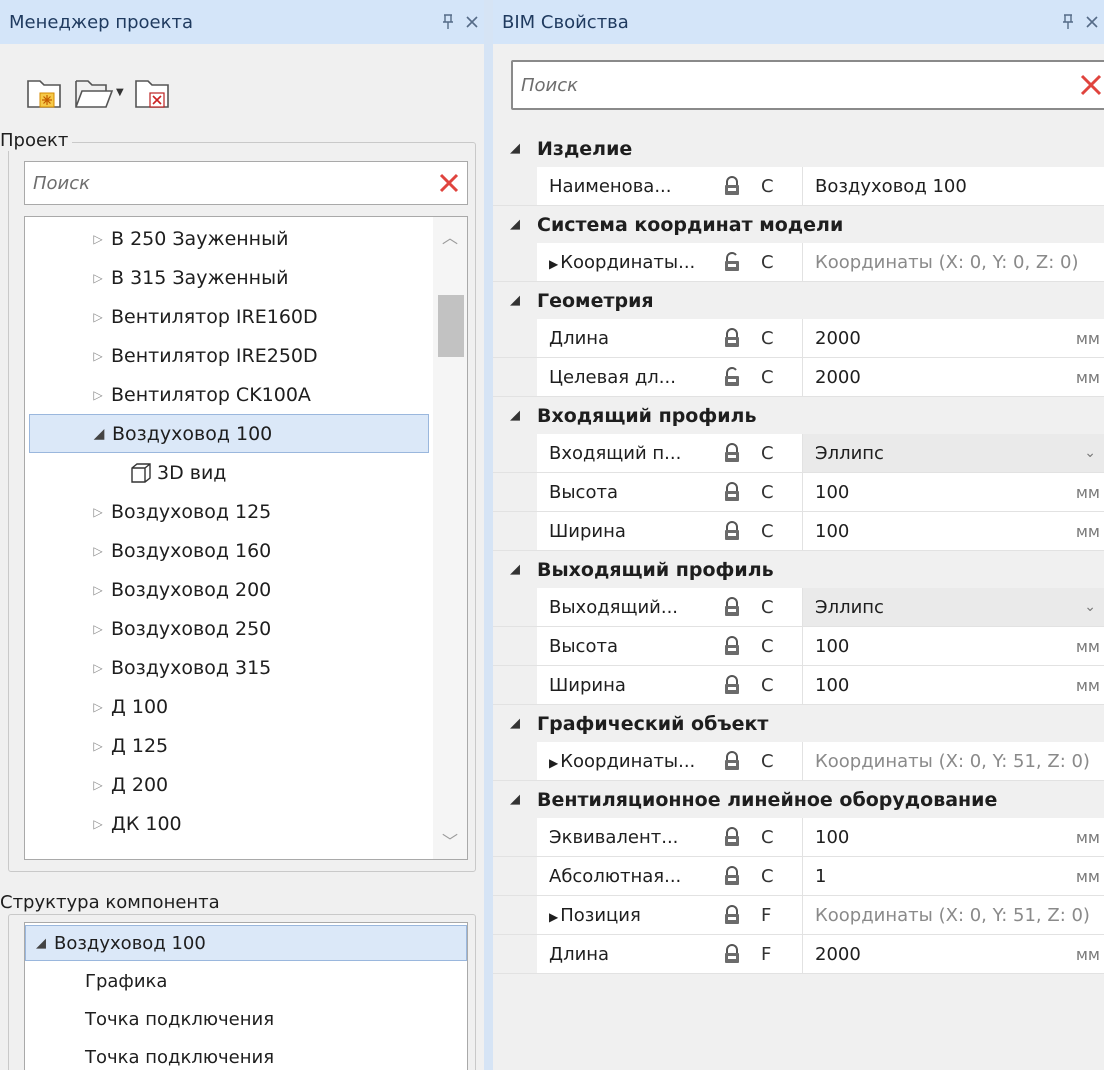 This screenshot has width=1104, height=1070. Describe the element at coordinates (450, 236) in the screenshot. I see `scroll-up-icon: ︿` at that location.